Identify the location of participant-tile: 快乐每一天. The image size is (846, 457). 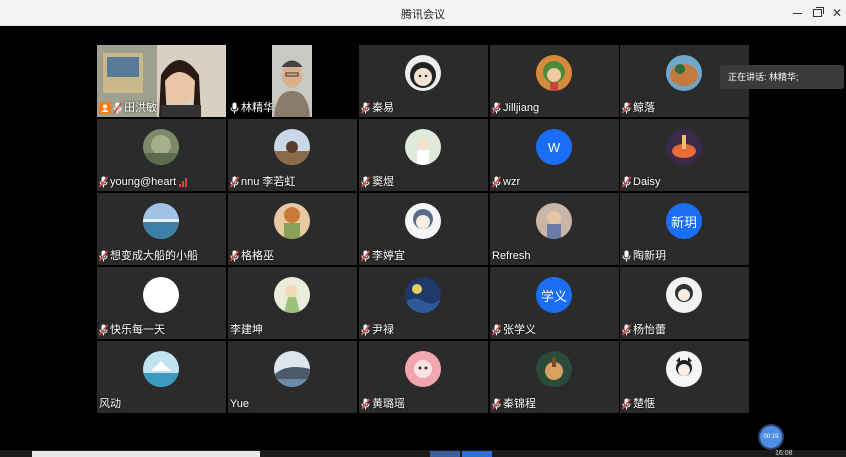
(161, 303).